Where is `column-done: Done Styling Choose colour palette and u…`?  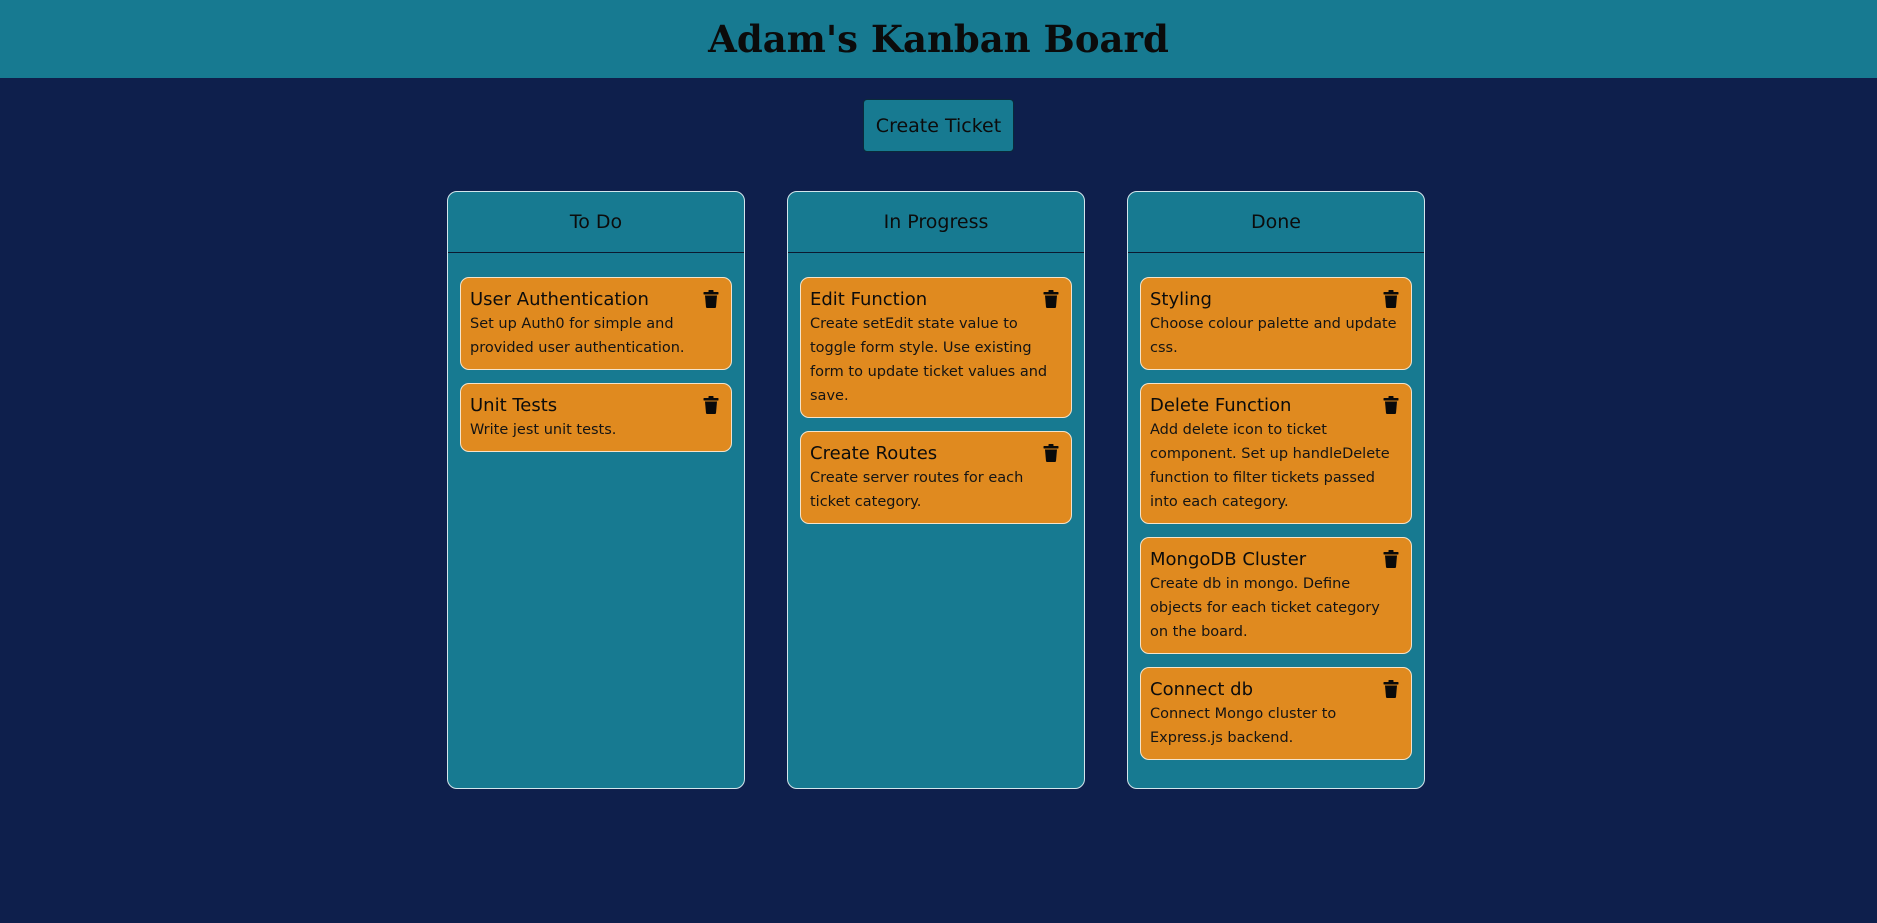
column-done: Done Styling Choose colour palette and u… is located at coordinates (1276, 490).